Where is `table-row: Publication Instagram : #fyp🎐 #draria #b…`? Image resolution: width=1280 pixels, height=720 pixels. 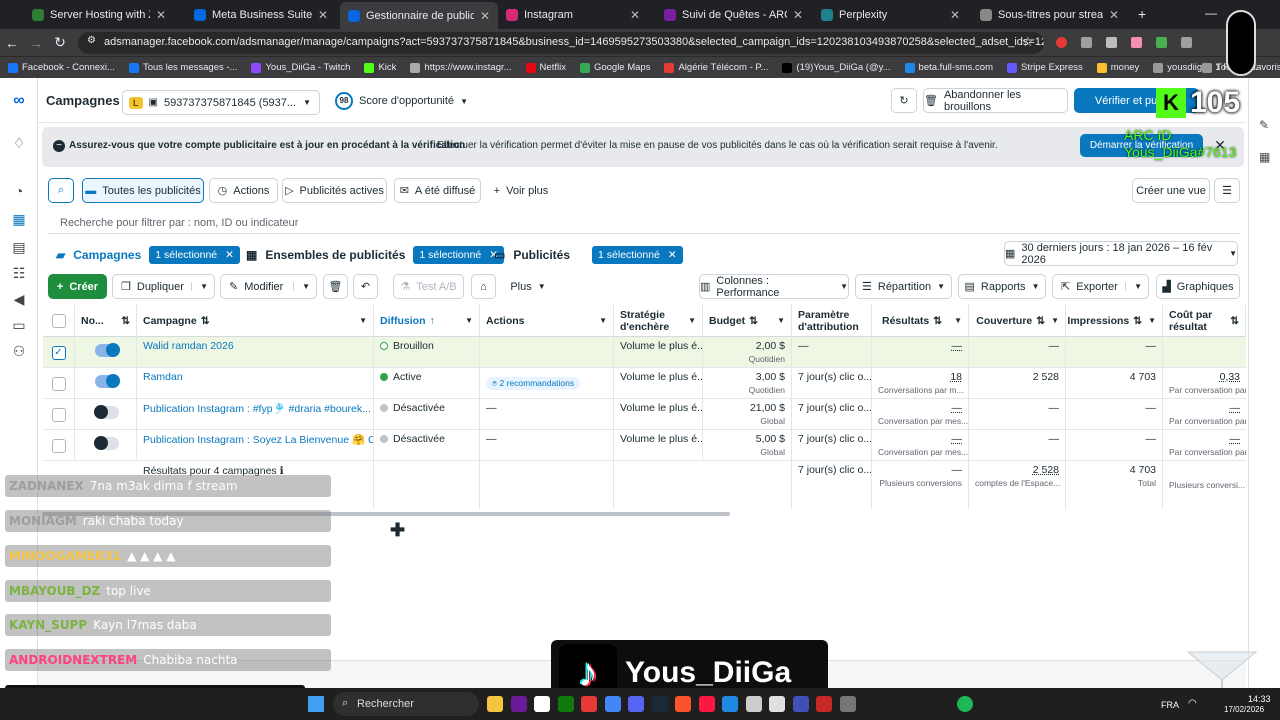
table-row: Publication Instagram : #fyp🎐 #draria #b… is located at coordinates (644, 414).